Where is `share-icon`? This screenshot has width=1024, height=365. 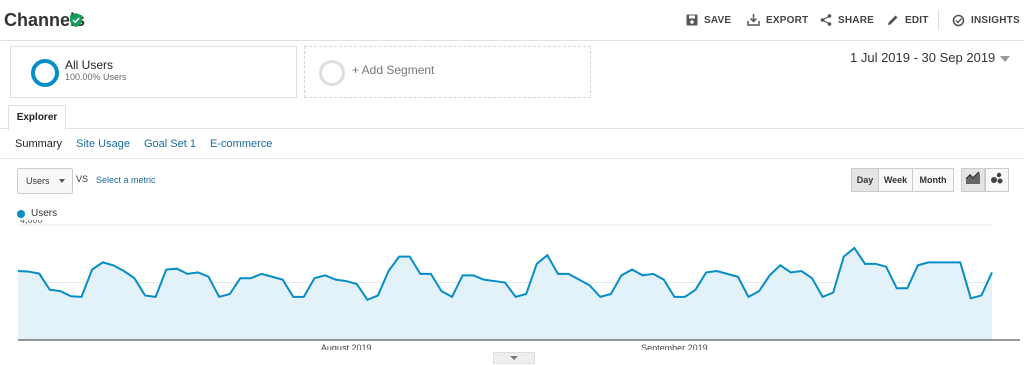 share-icon is located at coordinates (826, 20).